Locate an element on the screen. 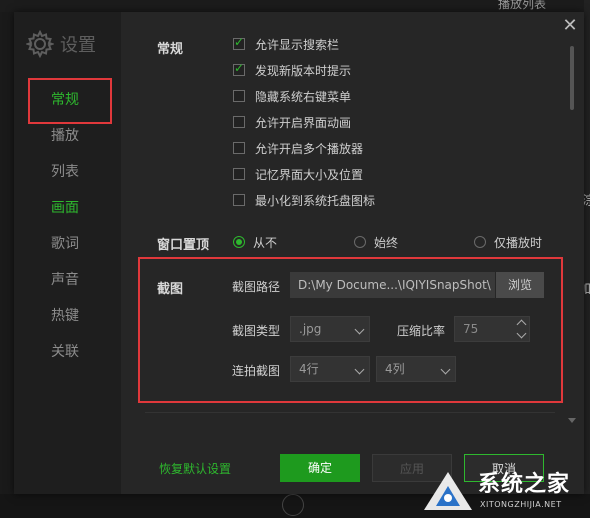 Image resolution: width=590 pixels, height=518 pixels. ok-button: 确定 is located at coordinates (320, 468).